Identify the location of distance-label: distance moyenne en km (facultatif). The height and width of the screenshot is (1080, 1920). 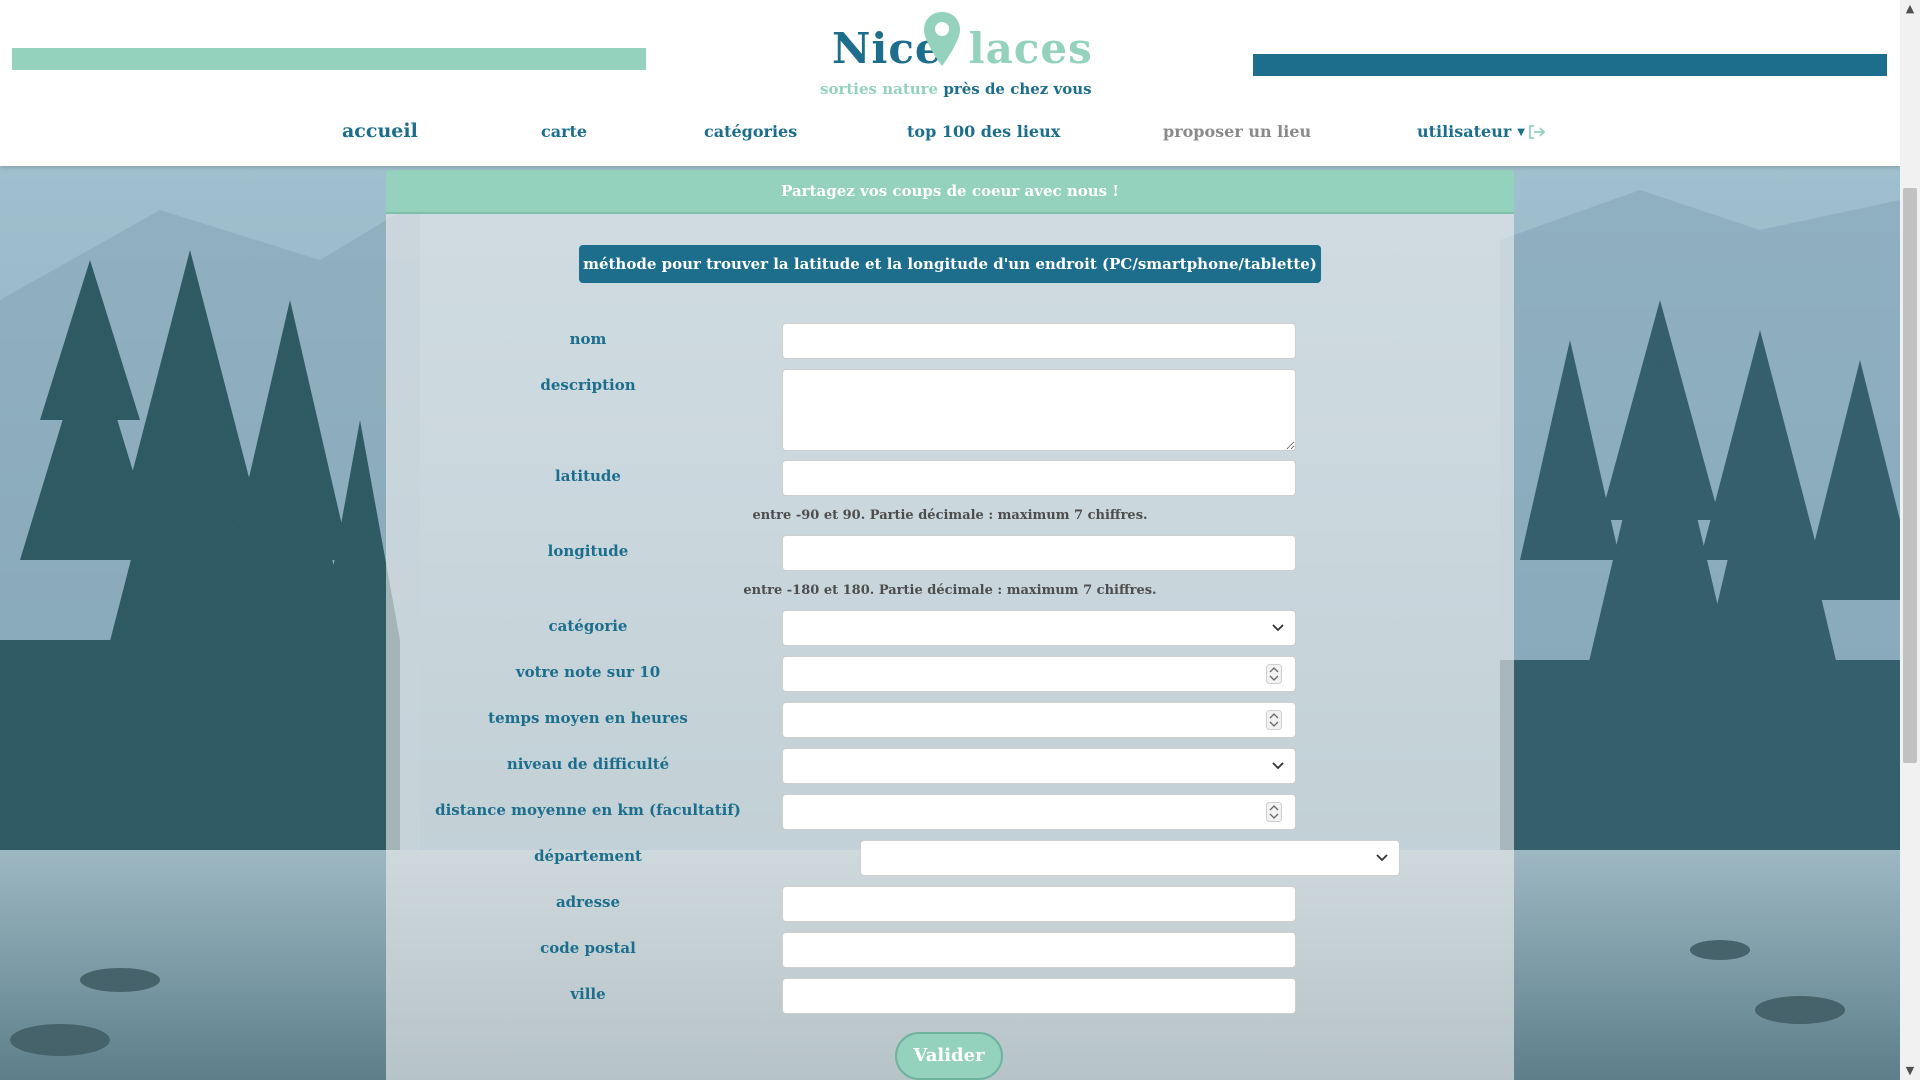
(588, 810).